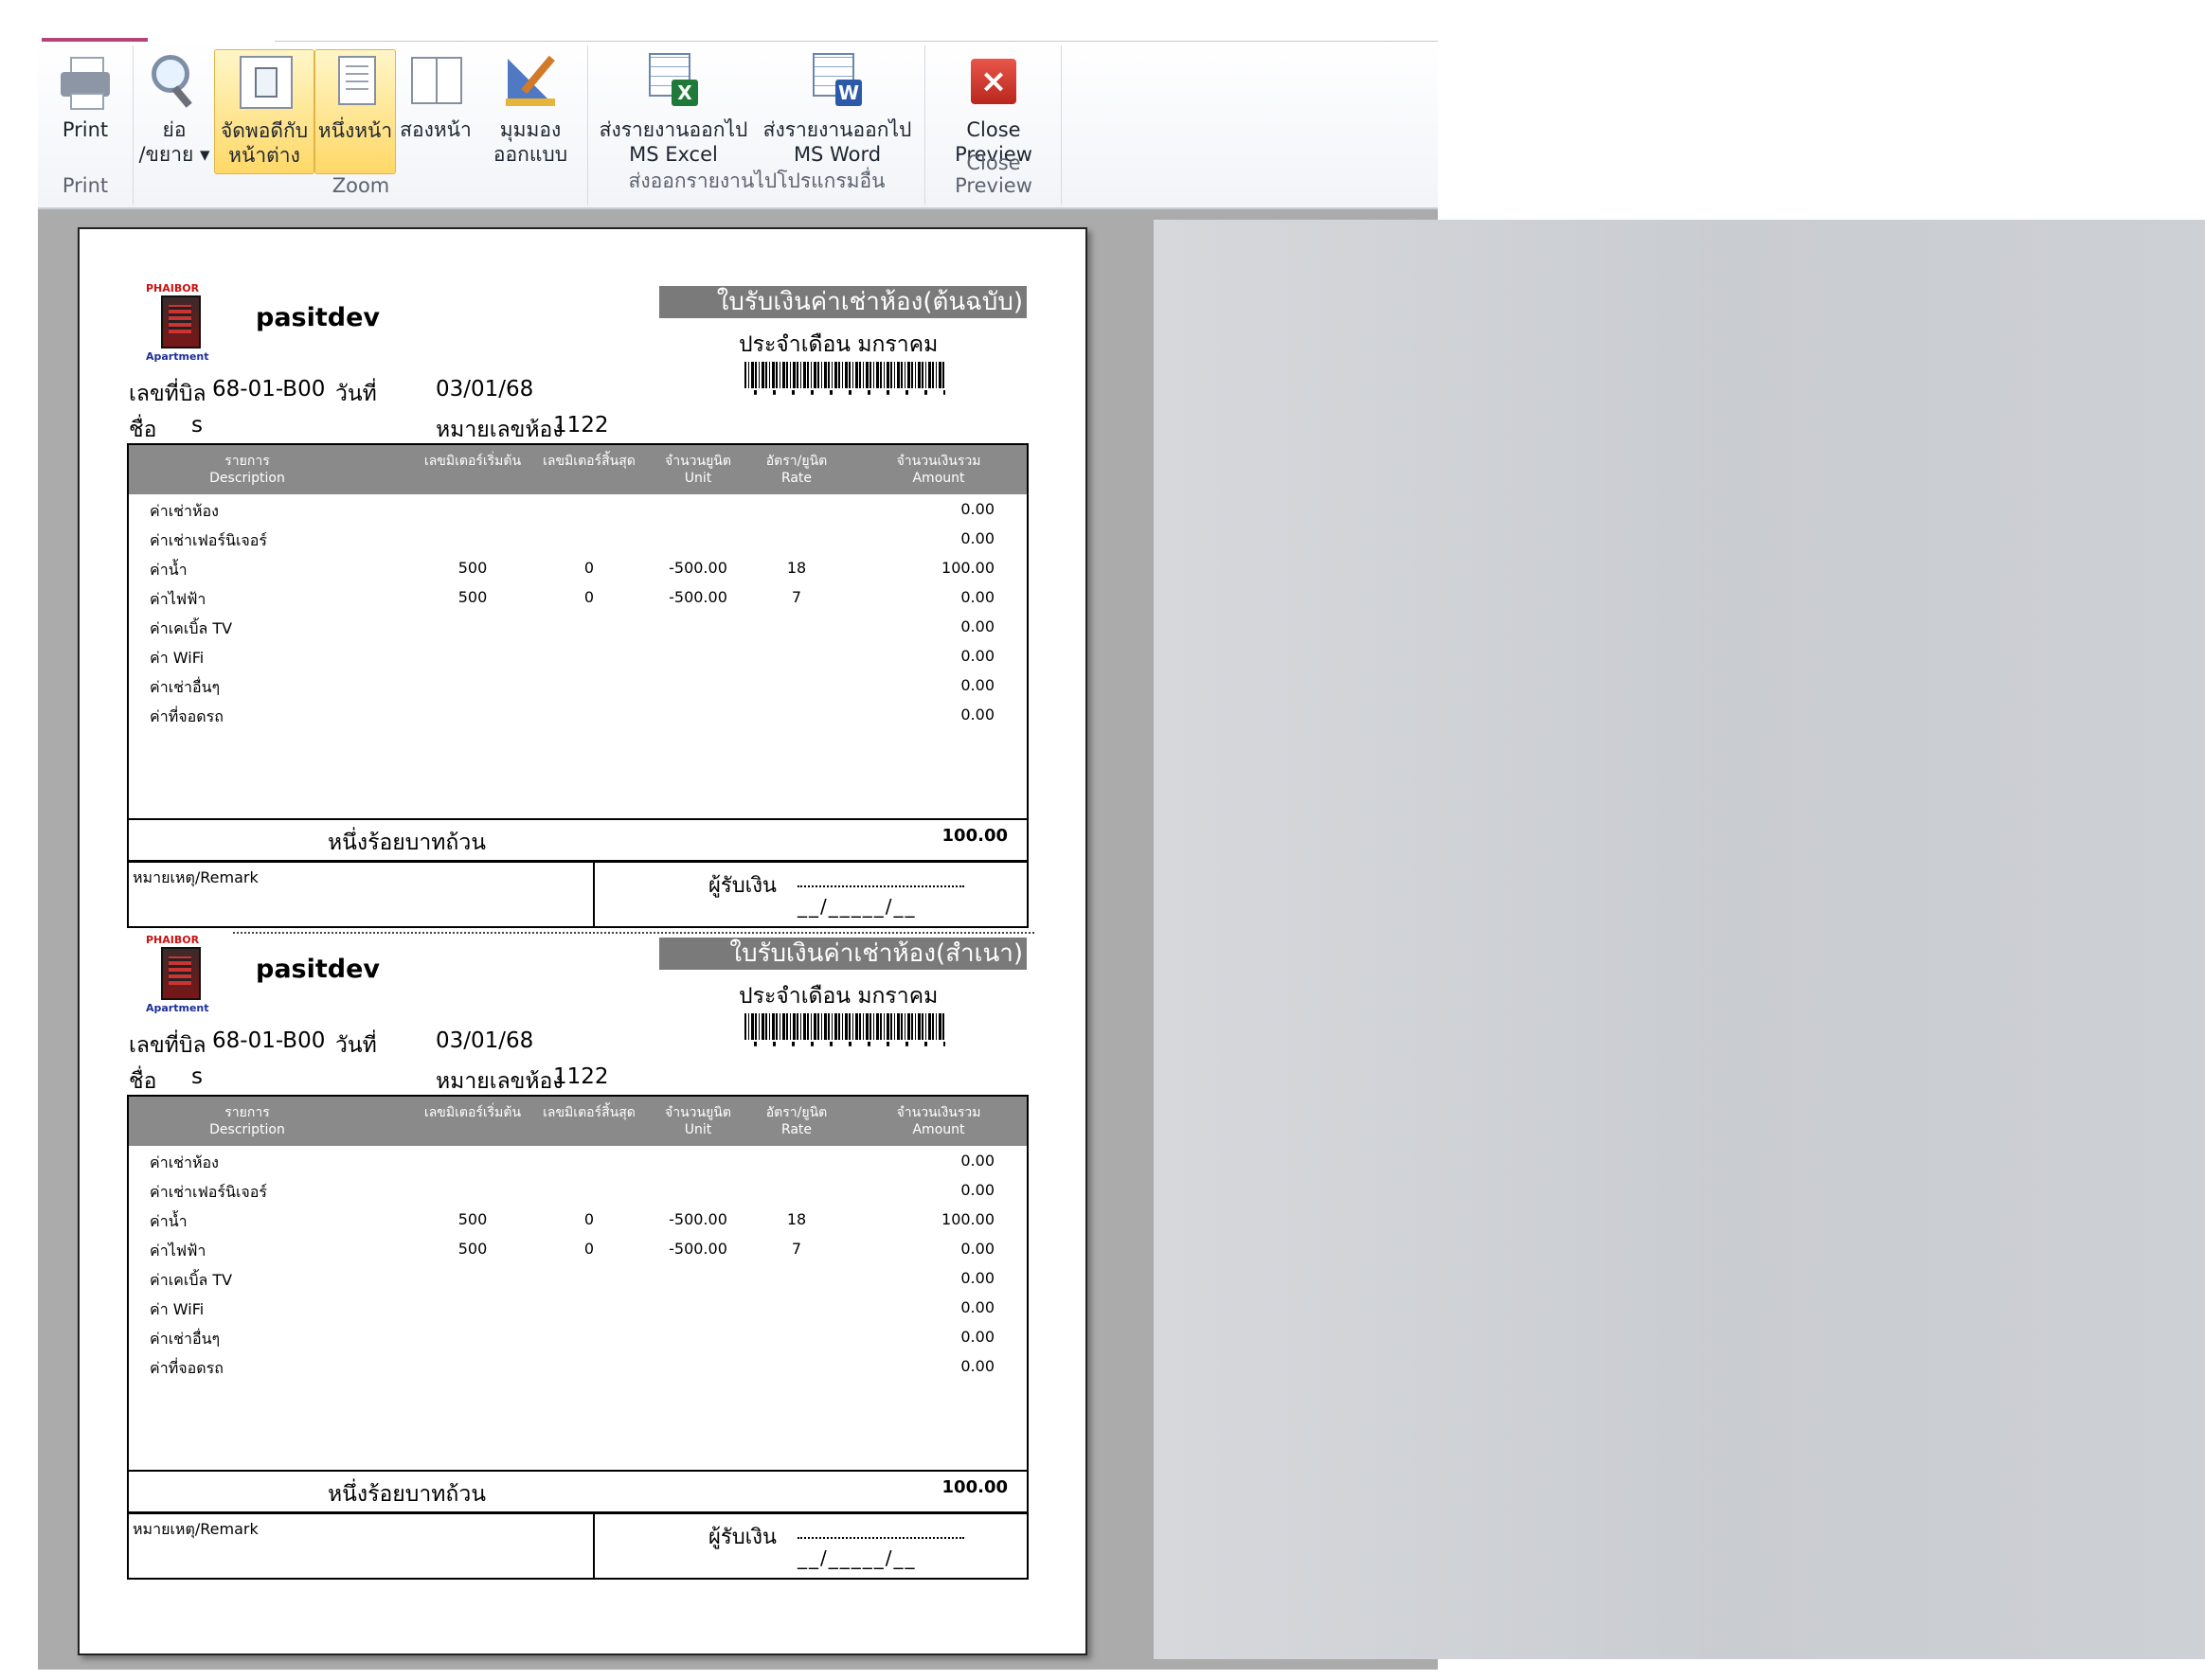 This screenshot has height=1680, width=2205. What do you see at coordinates (264, 112) in the screenshot?
I see `fit-window-button: จัดพอดีกับ หน้าต่าง` at bounding box center [264, 112].